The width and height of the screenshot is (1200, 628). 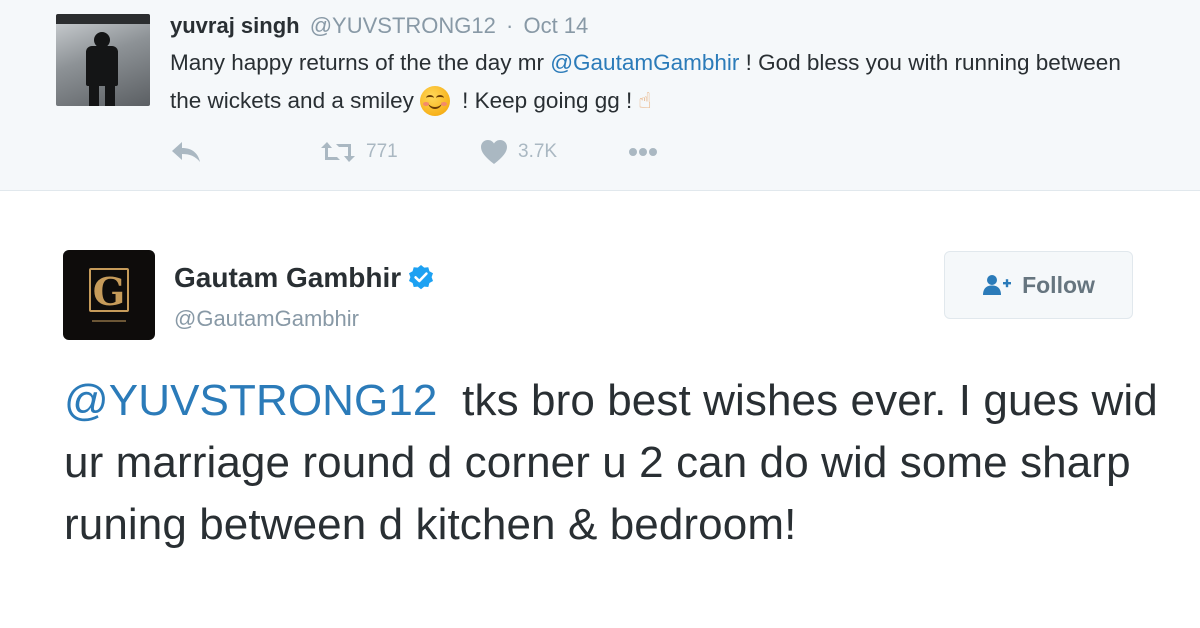 I want to click on reply-icon, so click(x=186, y=152).